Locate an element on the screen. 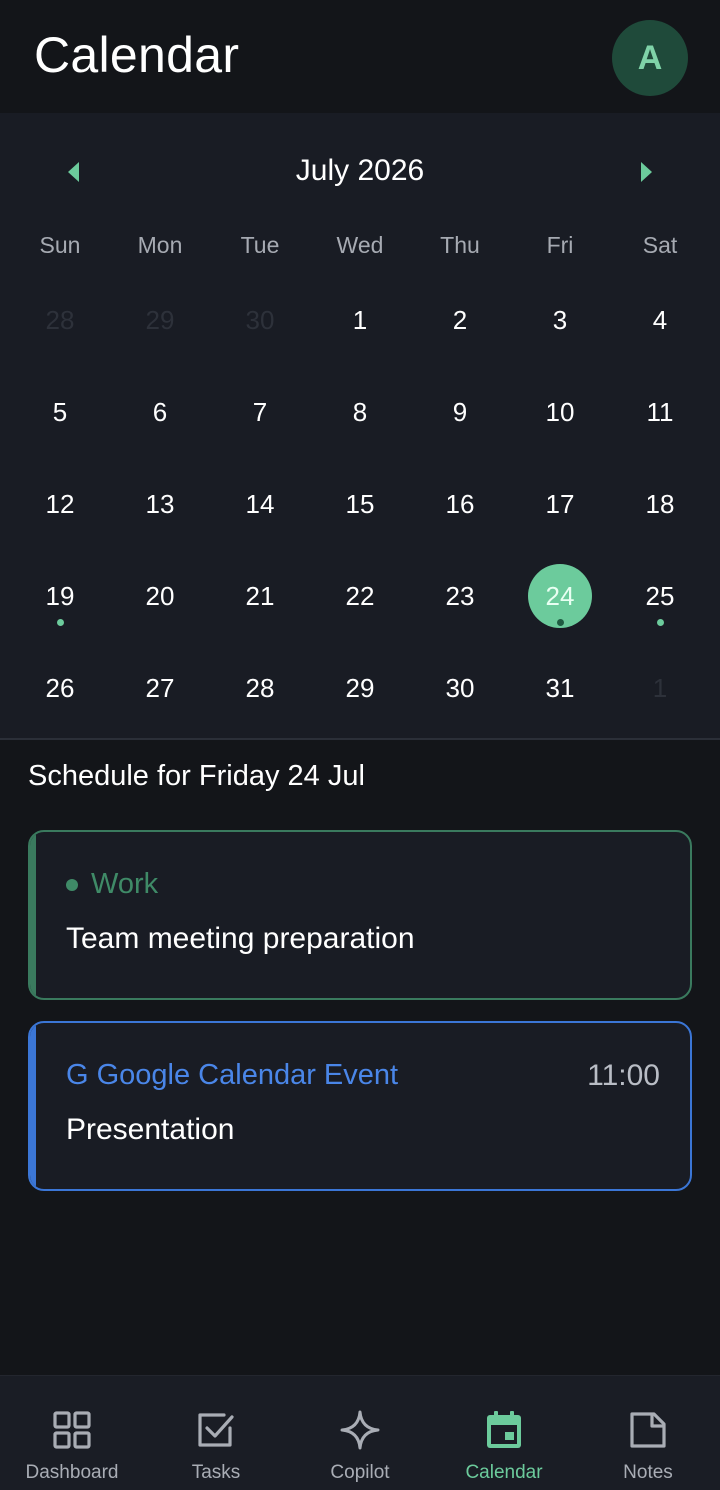 The width and height of the screenshot is (720, 1490). day-number: 27 is located at coordinates (160, 688).